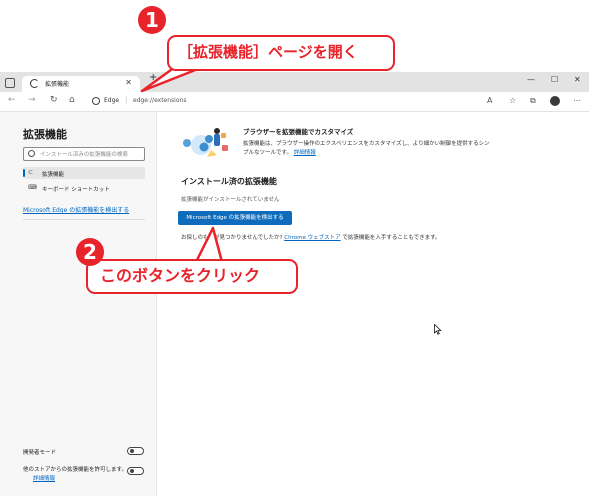  I want to click on collections-icon: ⧉, so click(533, 101).